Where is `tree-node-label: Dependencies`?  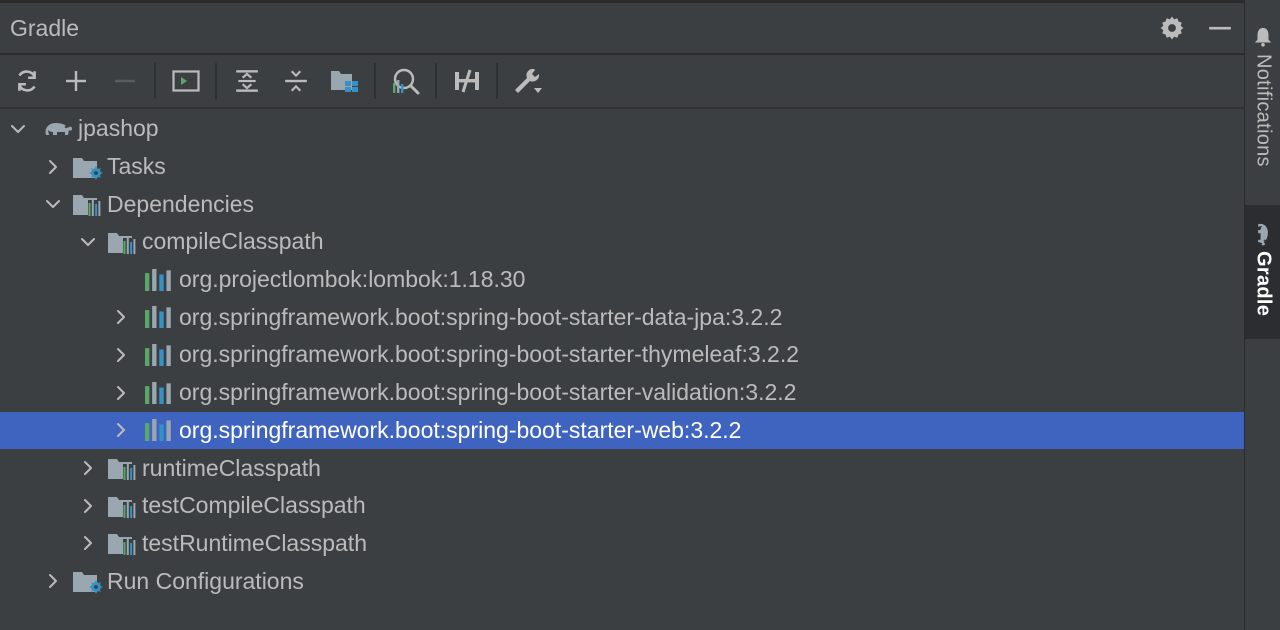 tree-node-label: Dependencies is located at coordinates (181, 203).